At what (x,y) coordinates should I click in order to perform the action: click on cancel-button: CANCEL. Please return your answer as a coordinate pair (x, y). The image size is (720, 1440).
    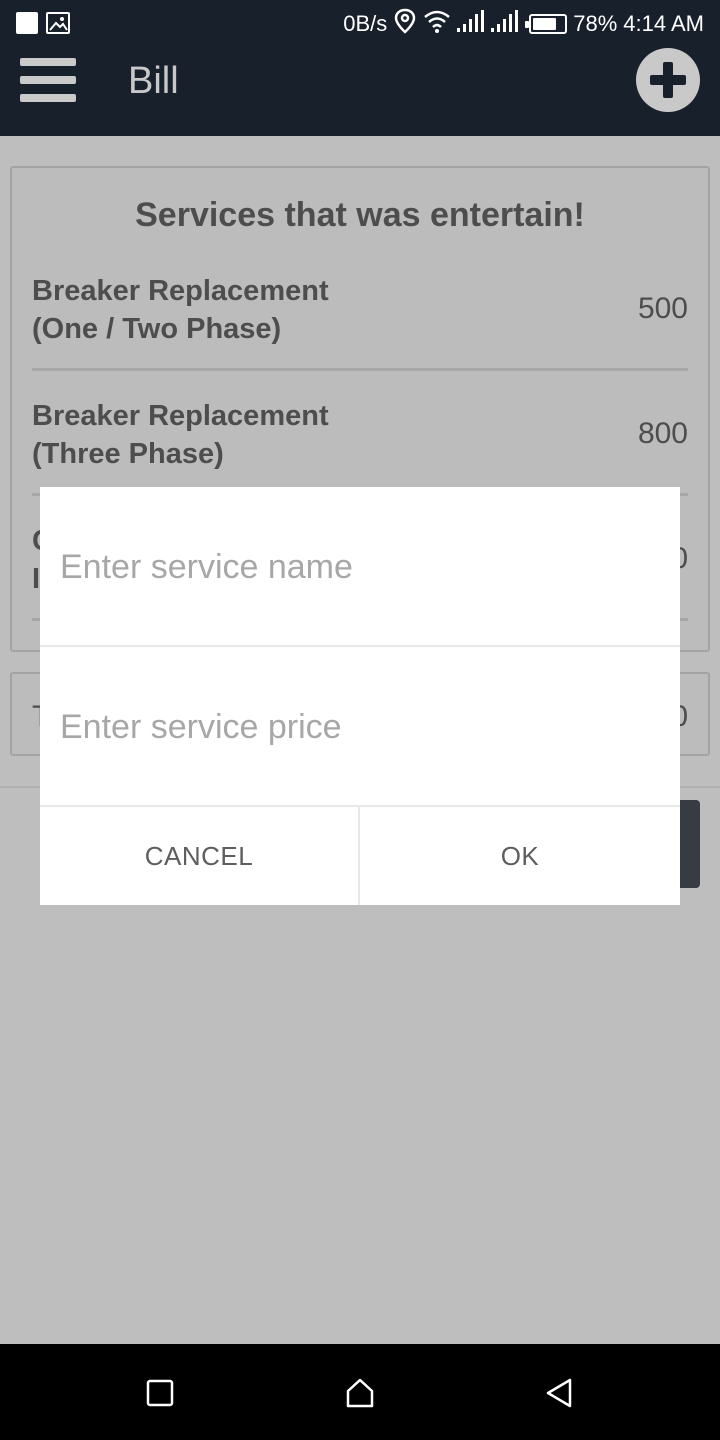
    Looking at the image, I should click on (200, 856).